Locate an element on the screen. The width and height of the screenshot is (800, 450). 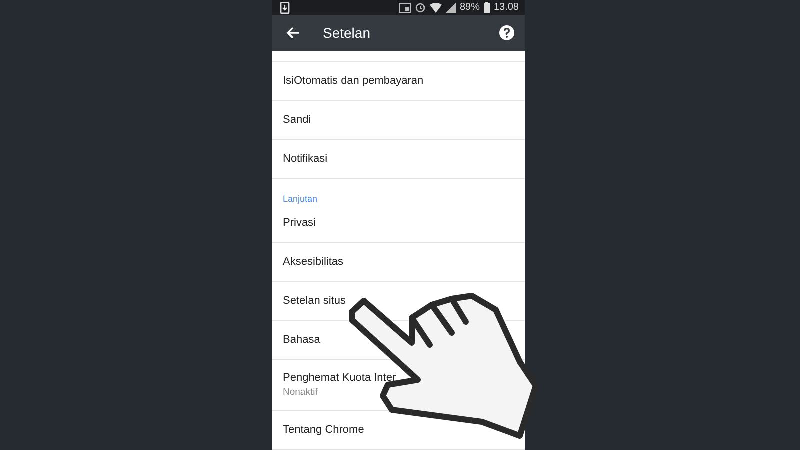
help-icon is located at coordinates (507, 33).